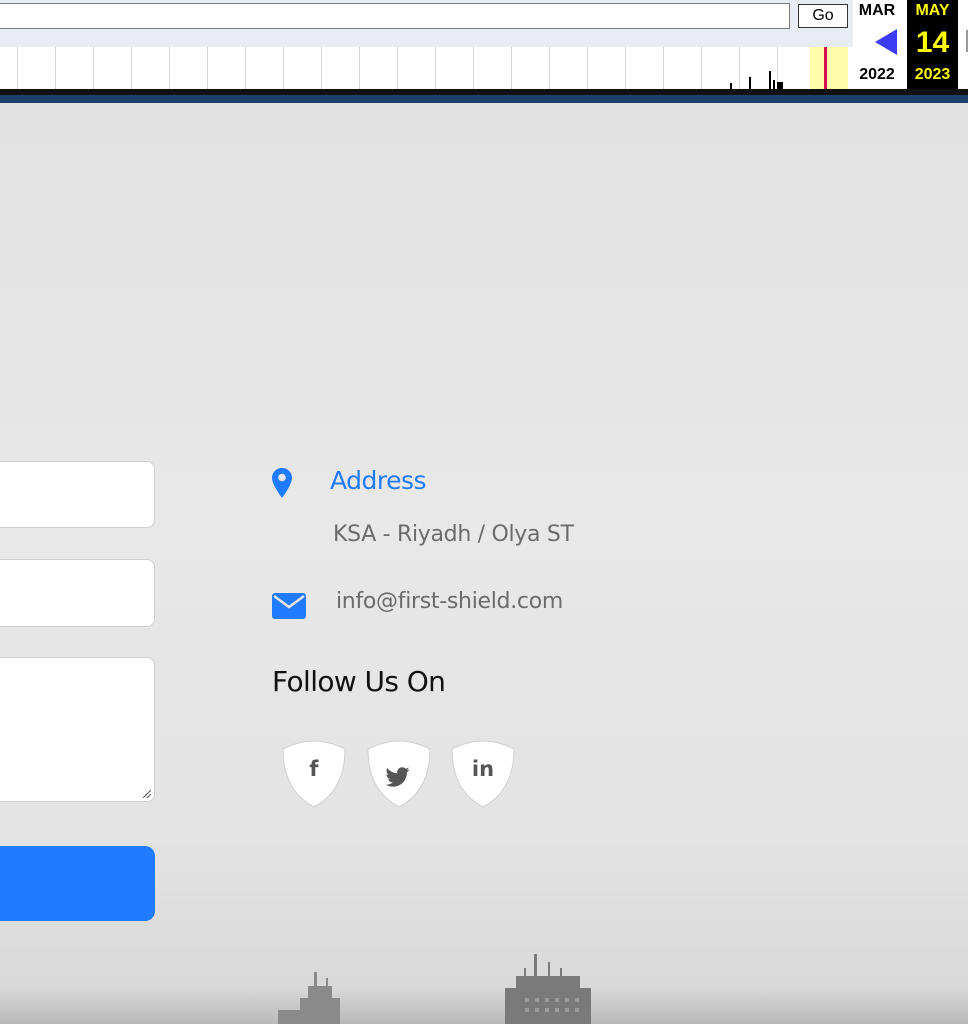  I want to click on previous-capture-month: MAR, so click(877, 10).